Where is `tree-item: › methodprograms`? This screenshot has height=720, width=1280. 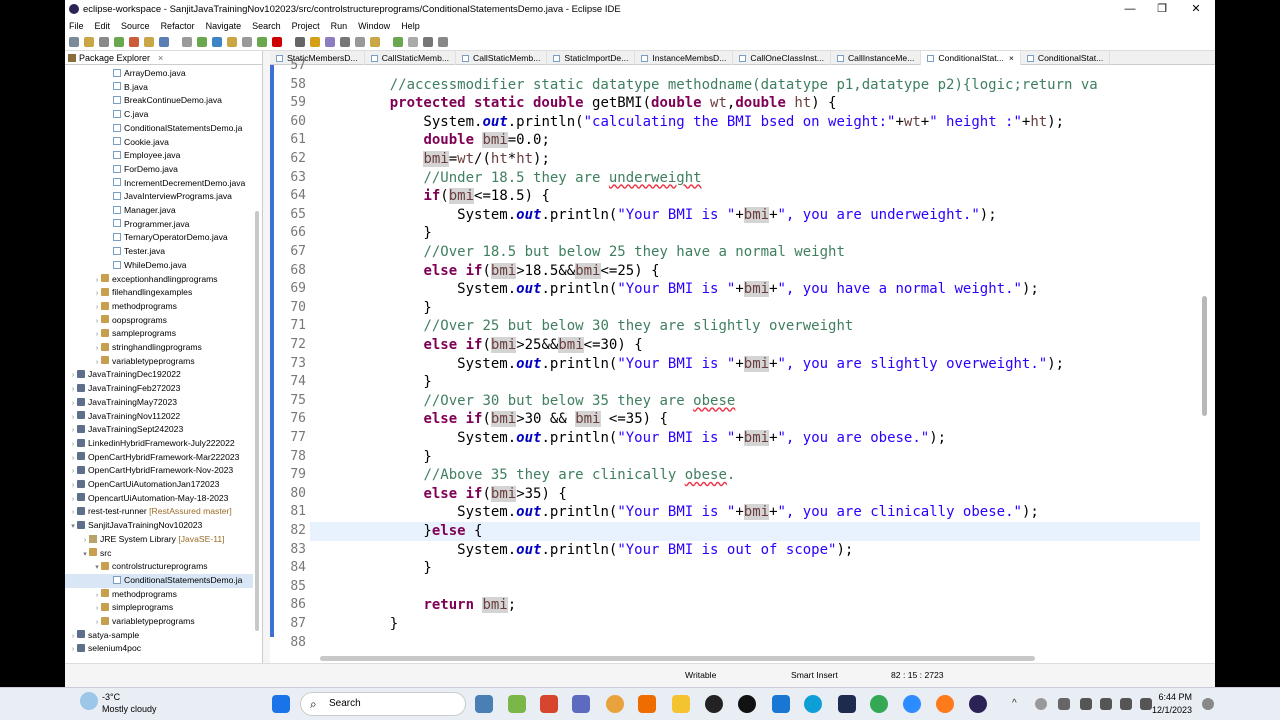 tree-item: › methodprograms is located at coordinates (159, 307).